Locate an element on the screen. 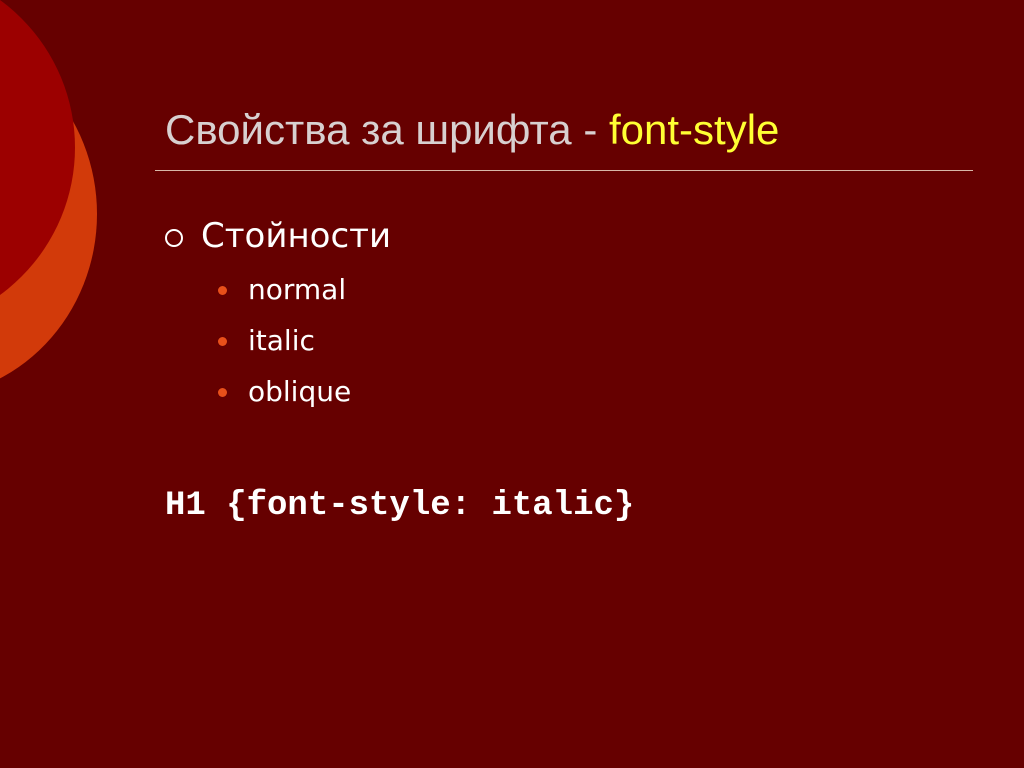  bullet-value-label: normal is located at coordinates (297, 289).